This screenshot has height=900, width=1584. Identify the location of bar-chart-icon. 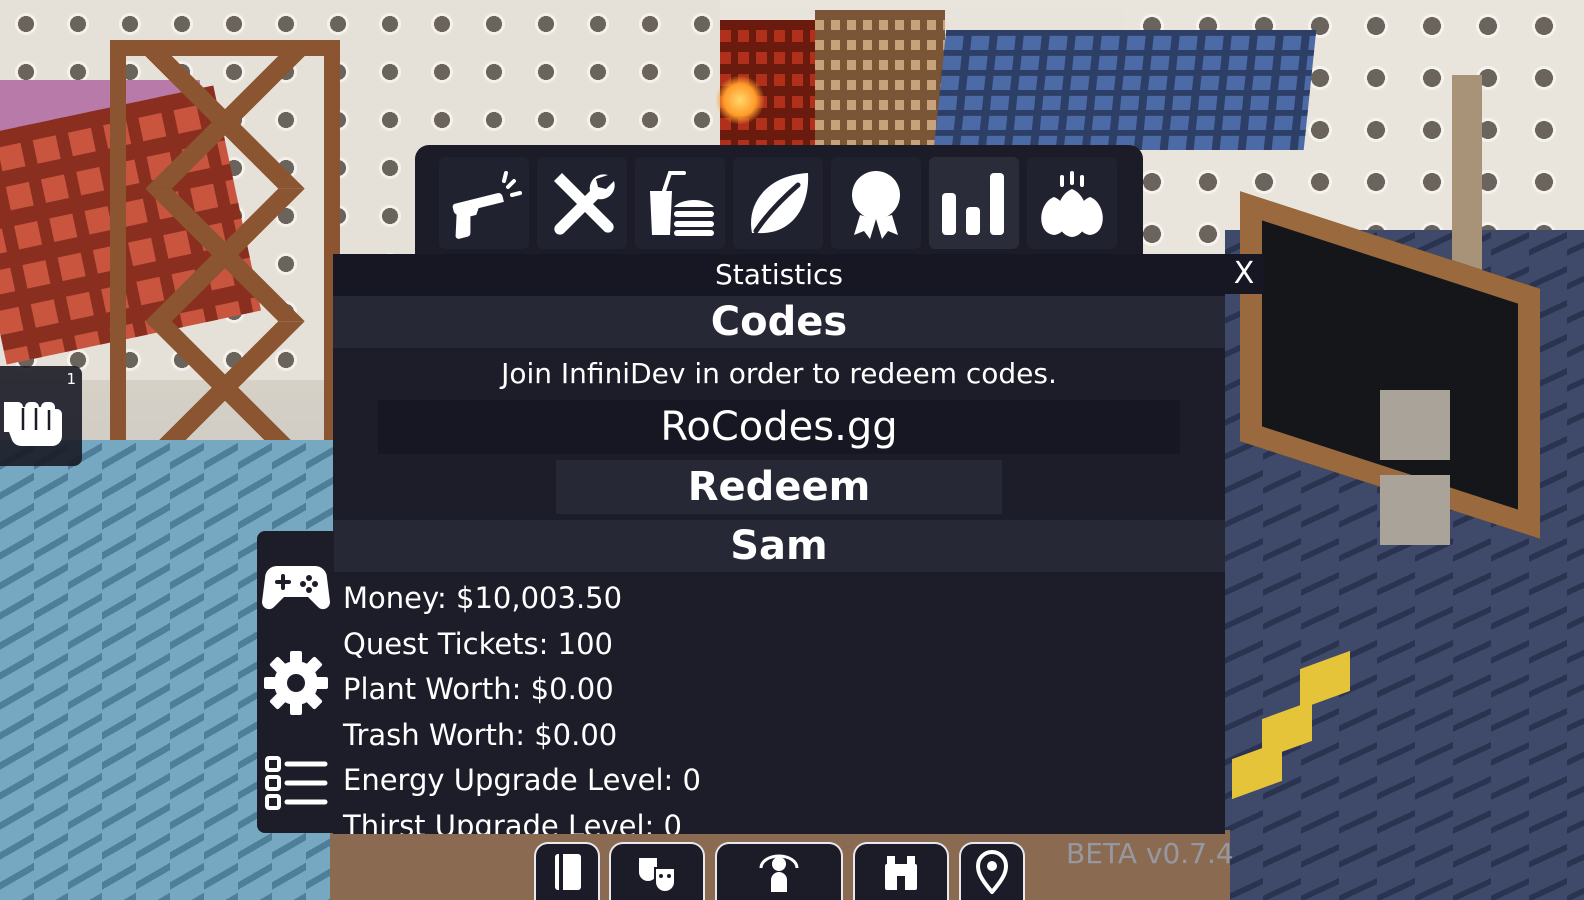
(973, 204).